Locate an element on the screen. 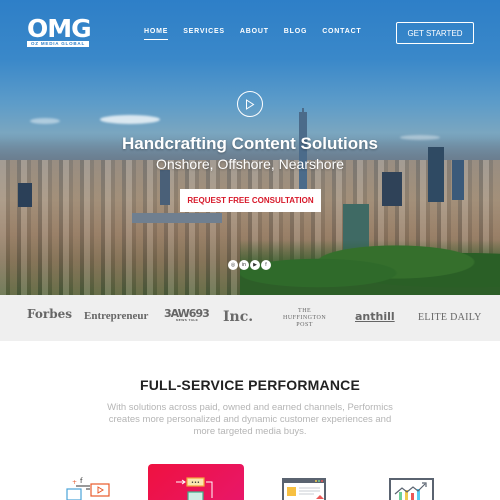 Image resolution: width=500 pixels, height=500 pixels. service-card-analytics is located at coordinates (412, 489).